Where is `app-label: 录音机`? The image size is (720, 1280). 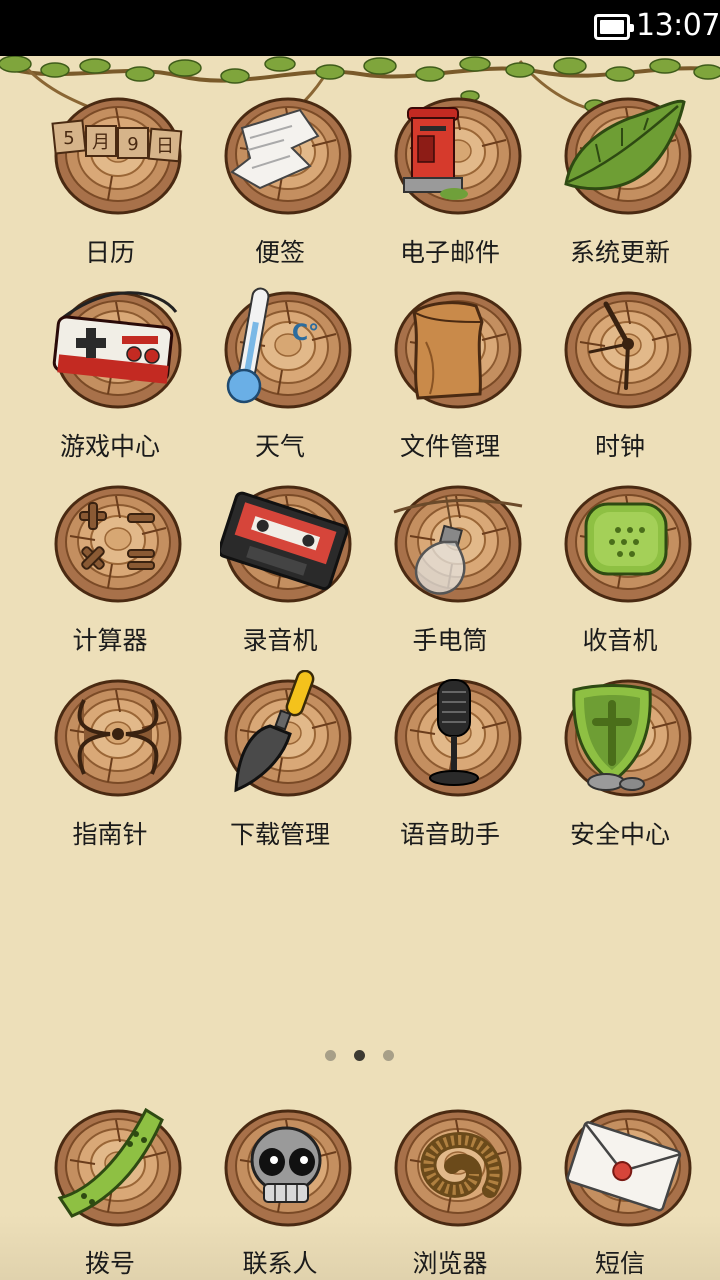
app-label: 录音机 is located at coordinates (280, 640).